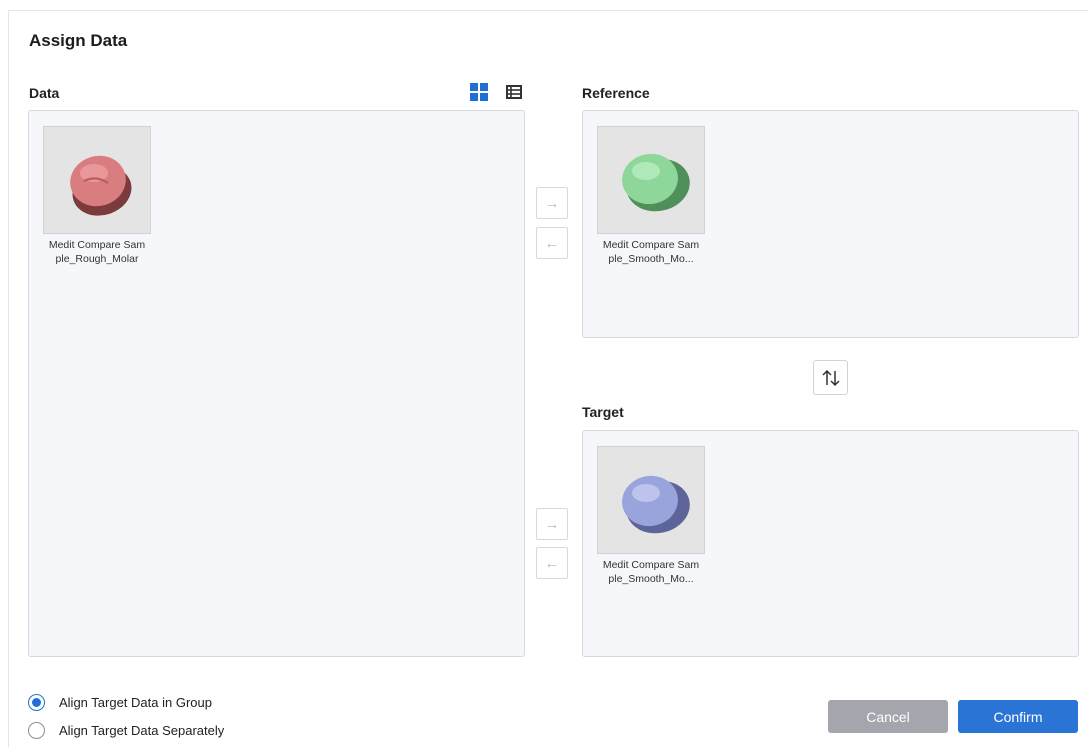  I want to click on dialog-top-border, so click(548, 10).